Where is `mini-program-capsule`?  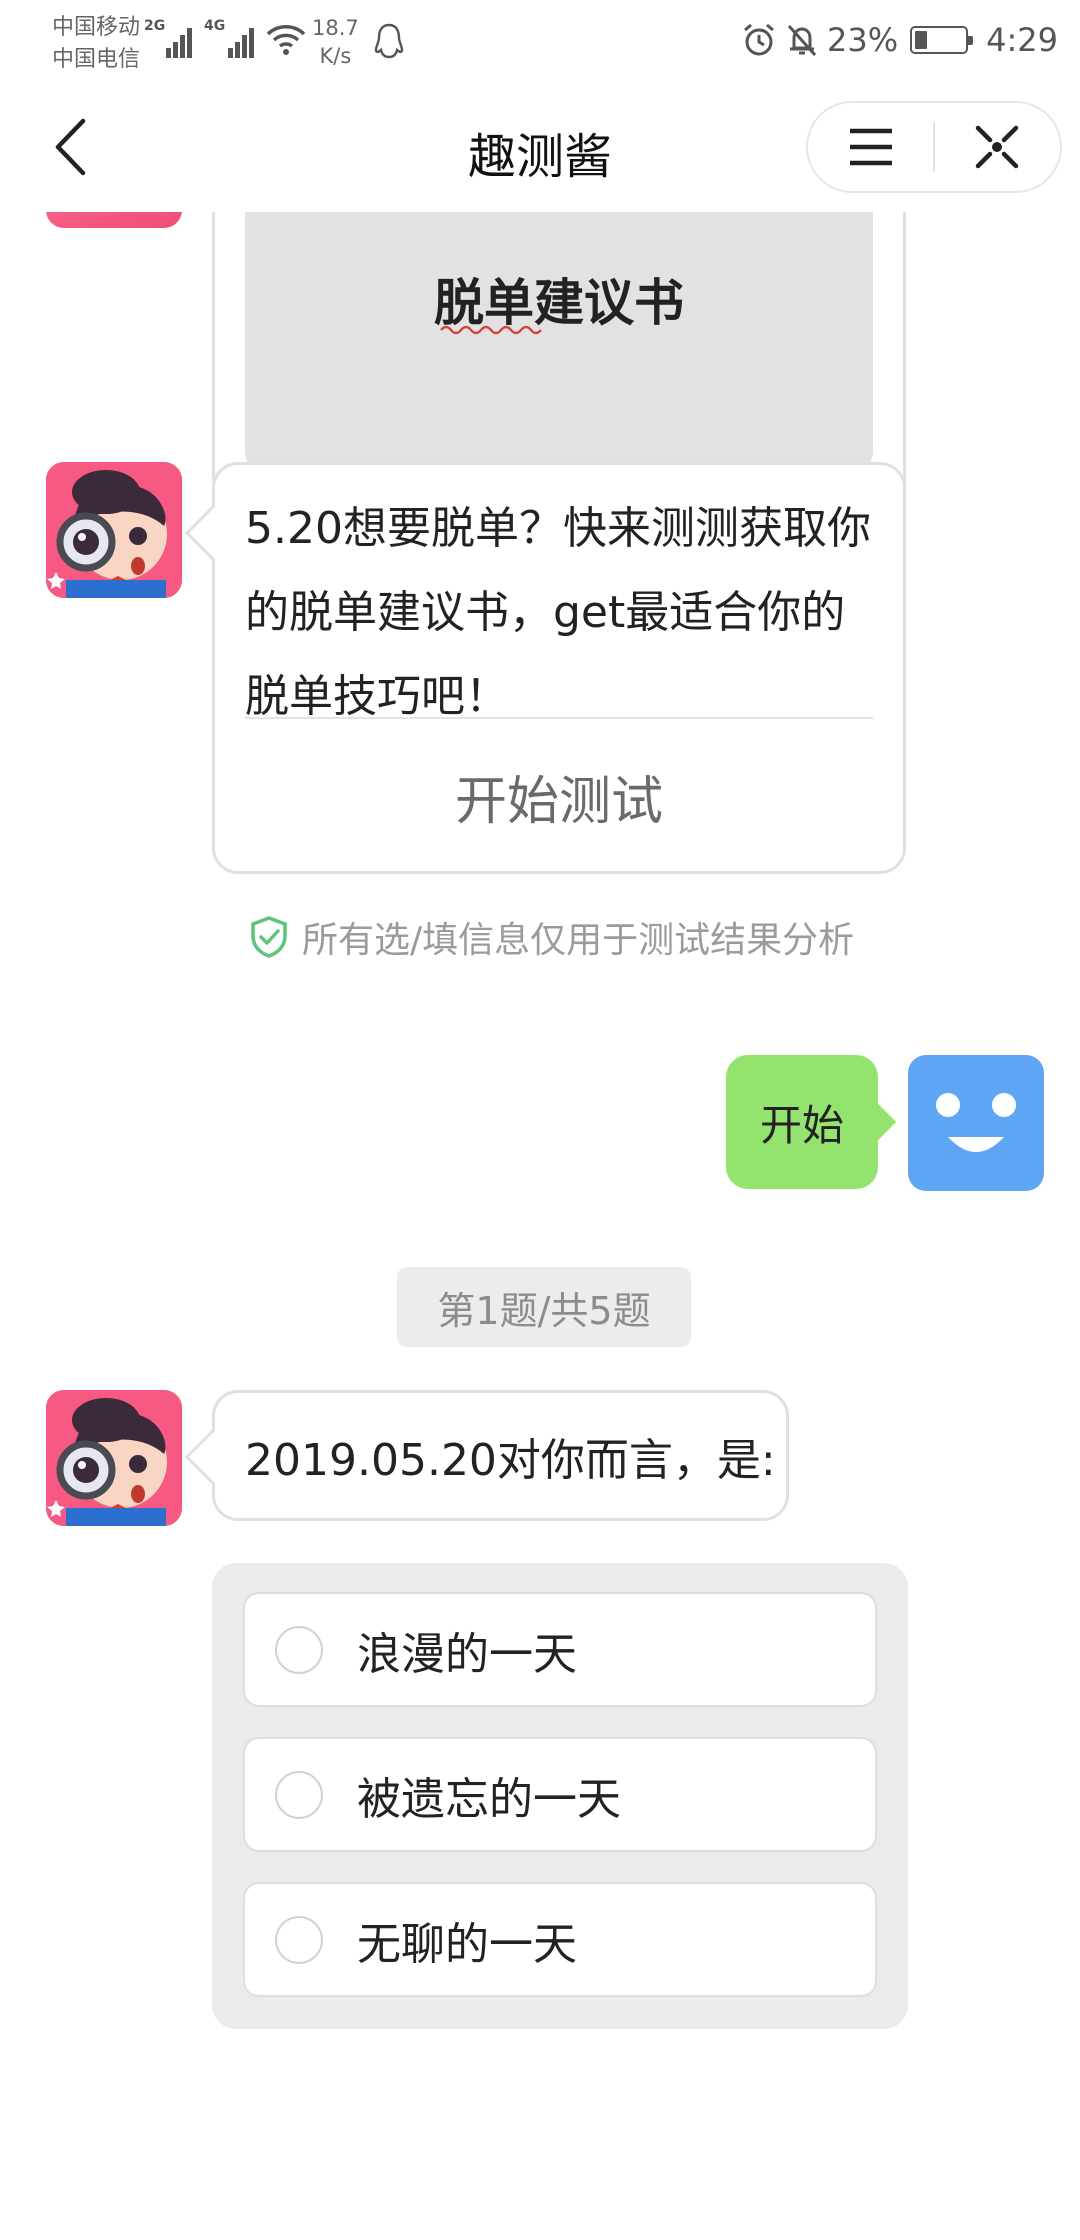 mini-program-capsule is located at coordinates (934, 147).